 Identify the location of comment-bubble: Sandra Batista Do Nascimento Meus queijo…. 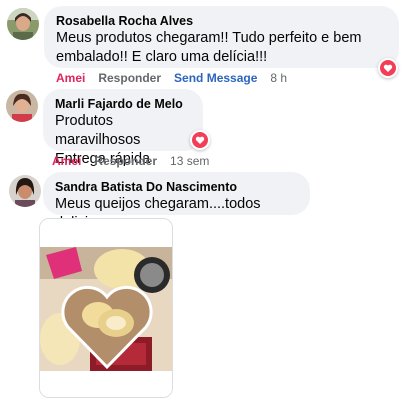
(176, 201).